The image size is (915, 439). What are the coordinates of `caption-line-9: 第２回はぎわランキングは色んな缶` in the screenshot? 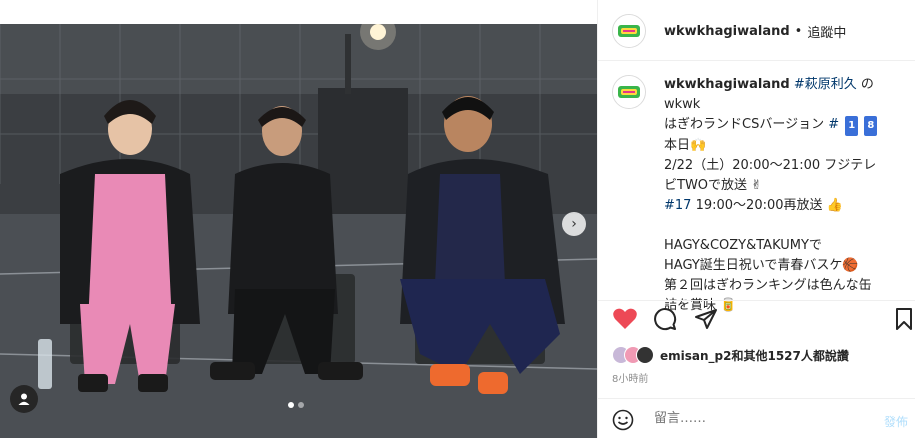 It's located at (768, 285).